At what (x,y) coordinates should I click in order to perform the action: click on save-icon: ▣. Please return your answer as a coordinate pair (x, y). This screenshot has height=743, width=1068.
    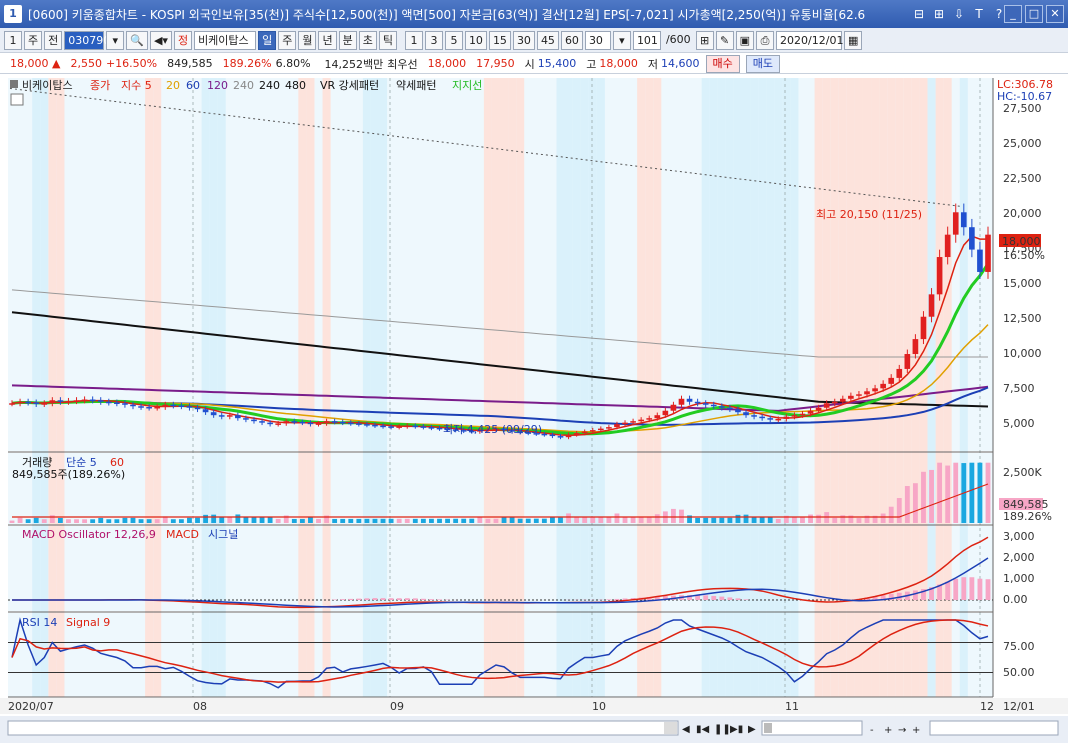
    Looking at the image, I should click on (745, 40).